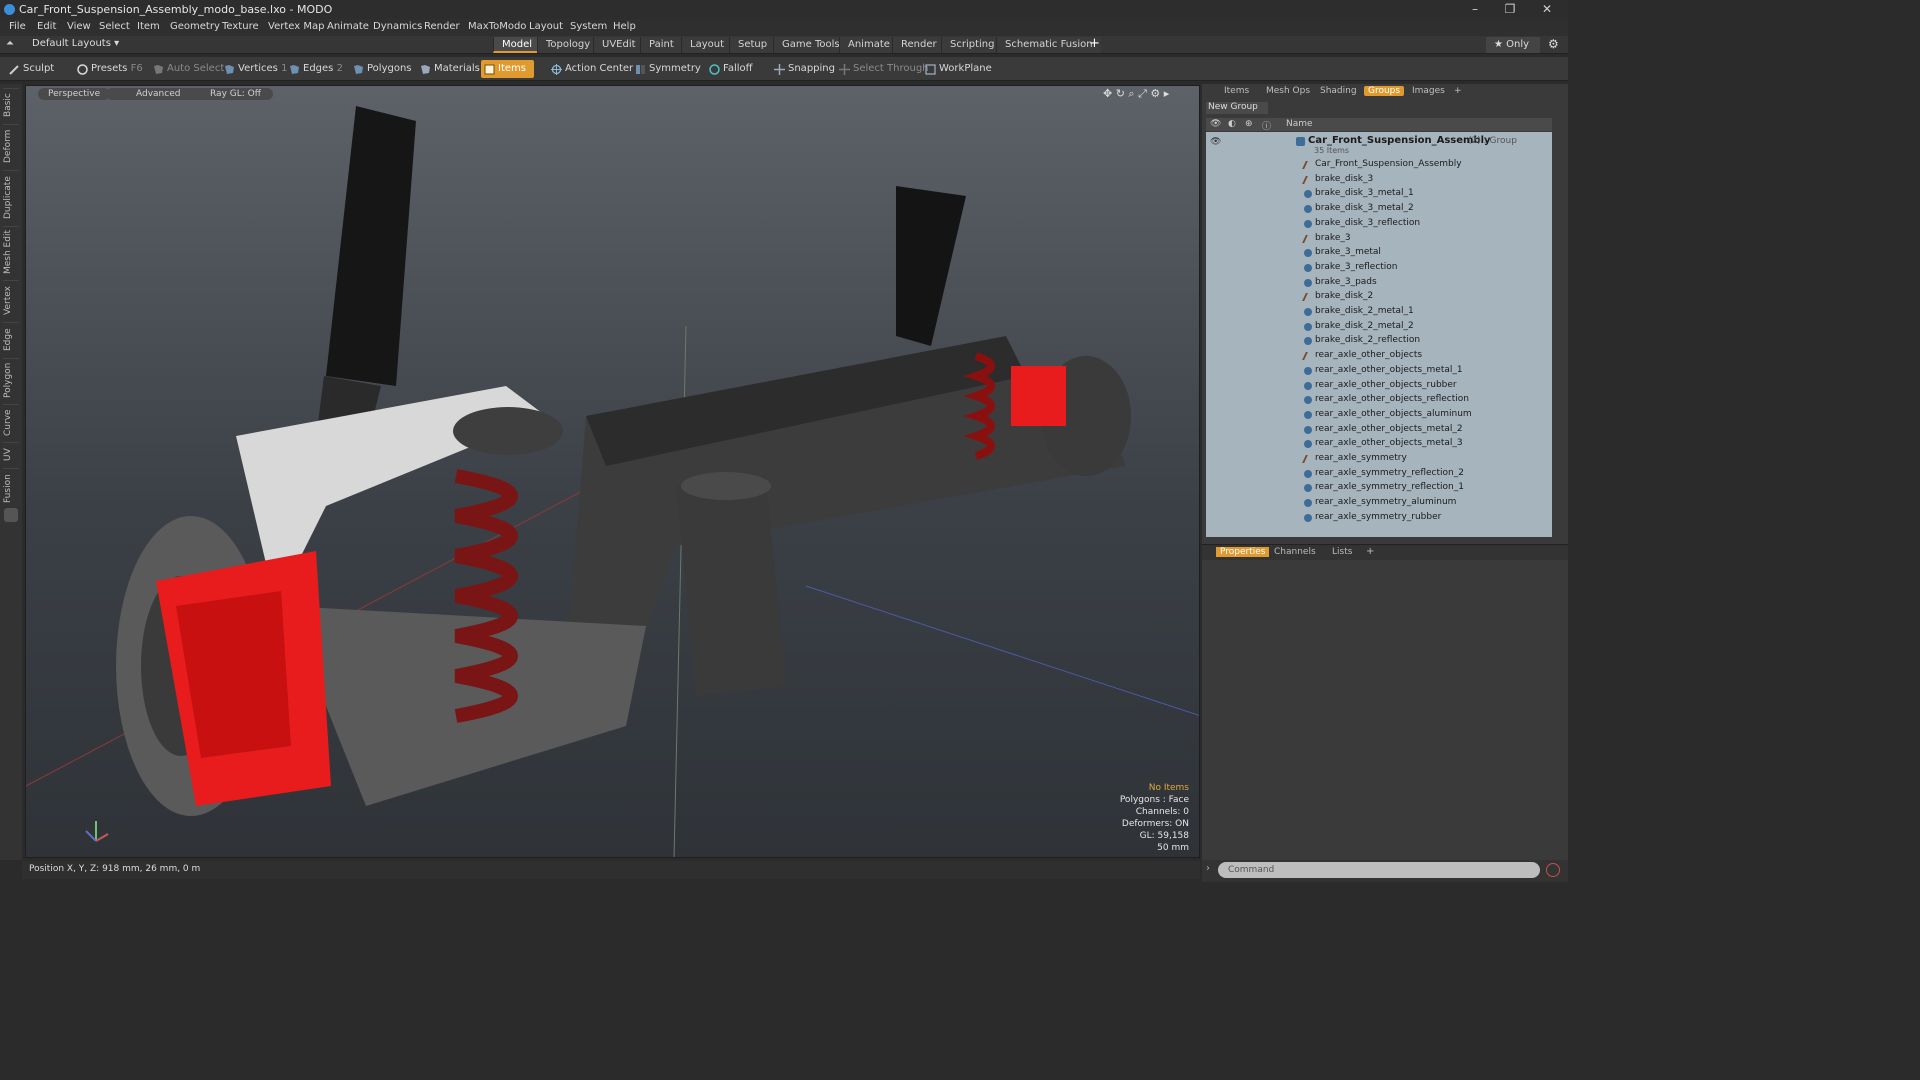 The height and width of the screenshot is (1080, 1920). What do you see at coordinates (1338, 91) in the screenshot?
I see `tab-shading: Shading` at bounding box center [1338, 91].